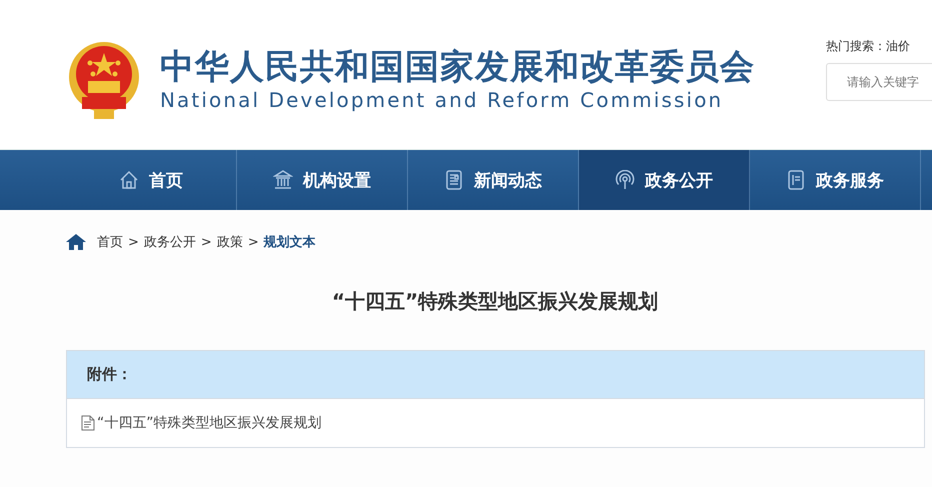 This screenshot has width=932, height=487. I want to click on emblem-icon, so click(104, 80).